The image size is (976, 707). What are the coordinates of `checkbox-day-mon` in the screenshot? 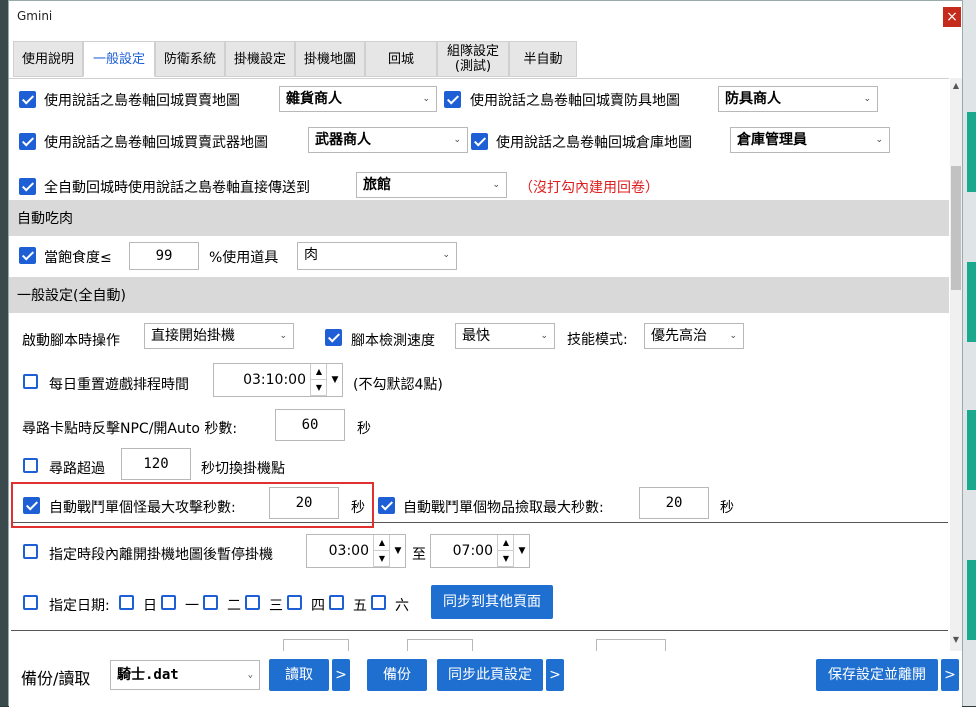 It's located at (168, 602).